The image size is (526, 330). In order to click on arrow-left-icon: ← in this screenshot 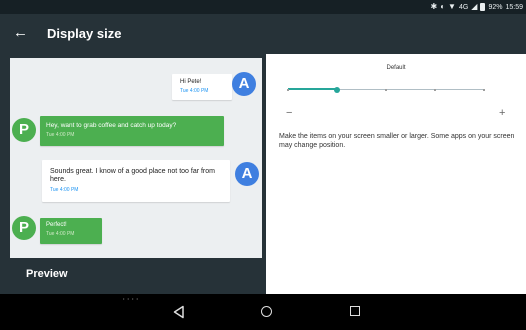, I will do `click(22, 33)`.